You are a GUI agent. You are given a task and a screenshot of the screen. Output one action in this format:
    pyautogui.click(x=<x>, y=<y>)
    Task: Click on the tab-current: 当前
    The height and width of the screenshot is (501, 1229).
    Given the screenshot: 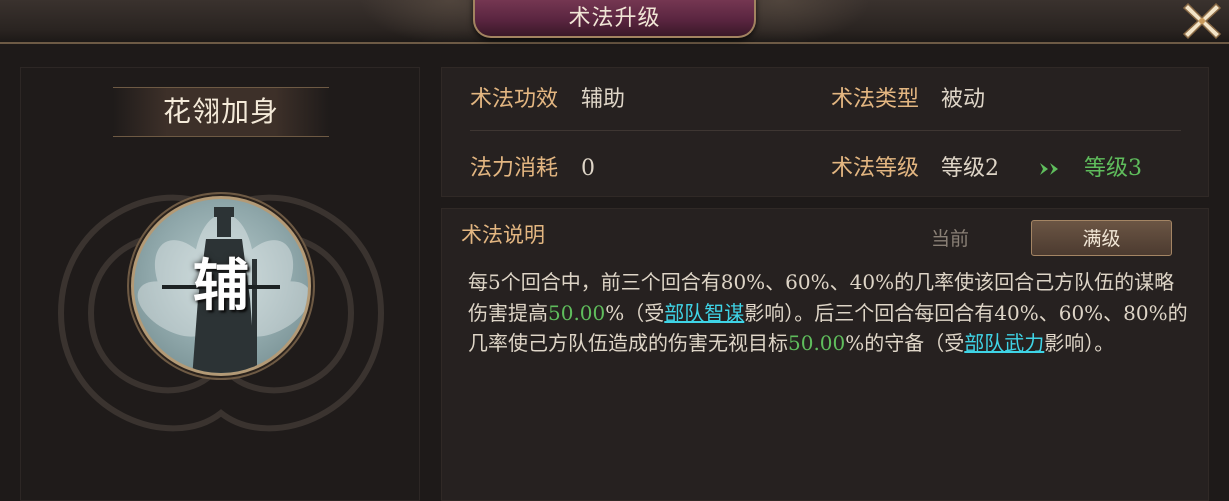 What is the action you would take?
    pyautogui.click(x=950, y=239)
    